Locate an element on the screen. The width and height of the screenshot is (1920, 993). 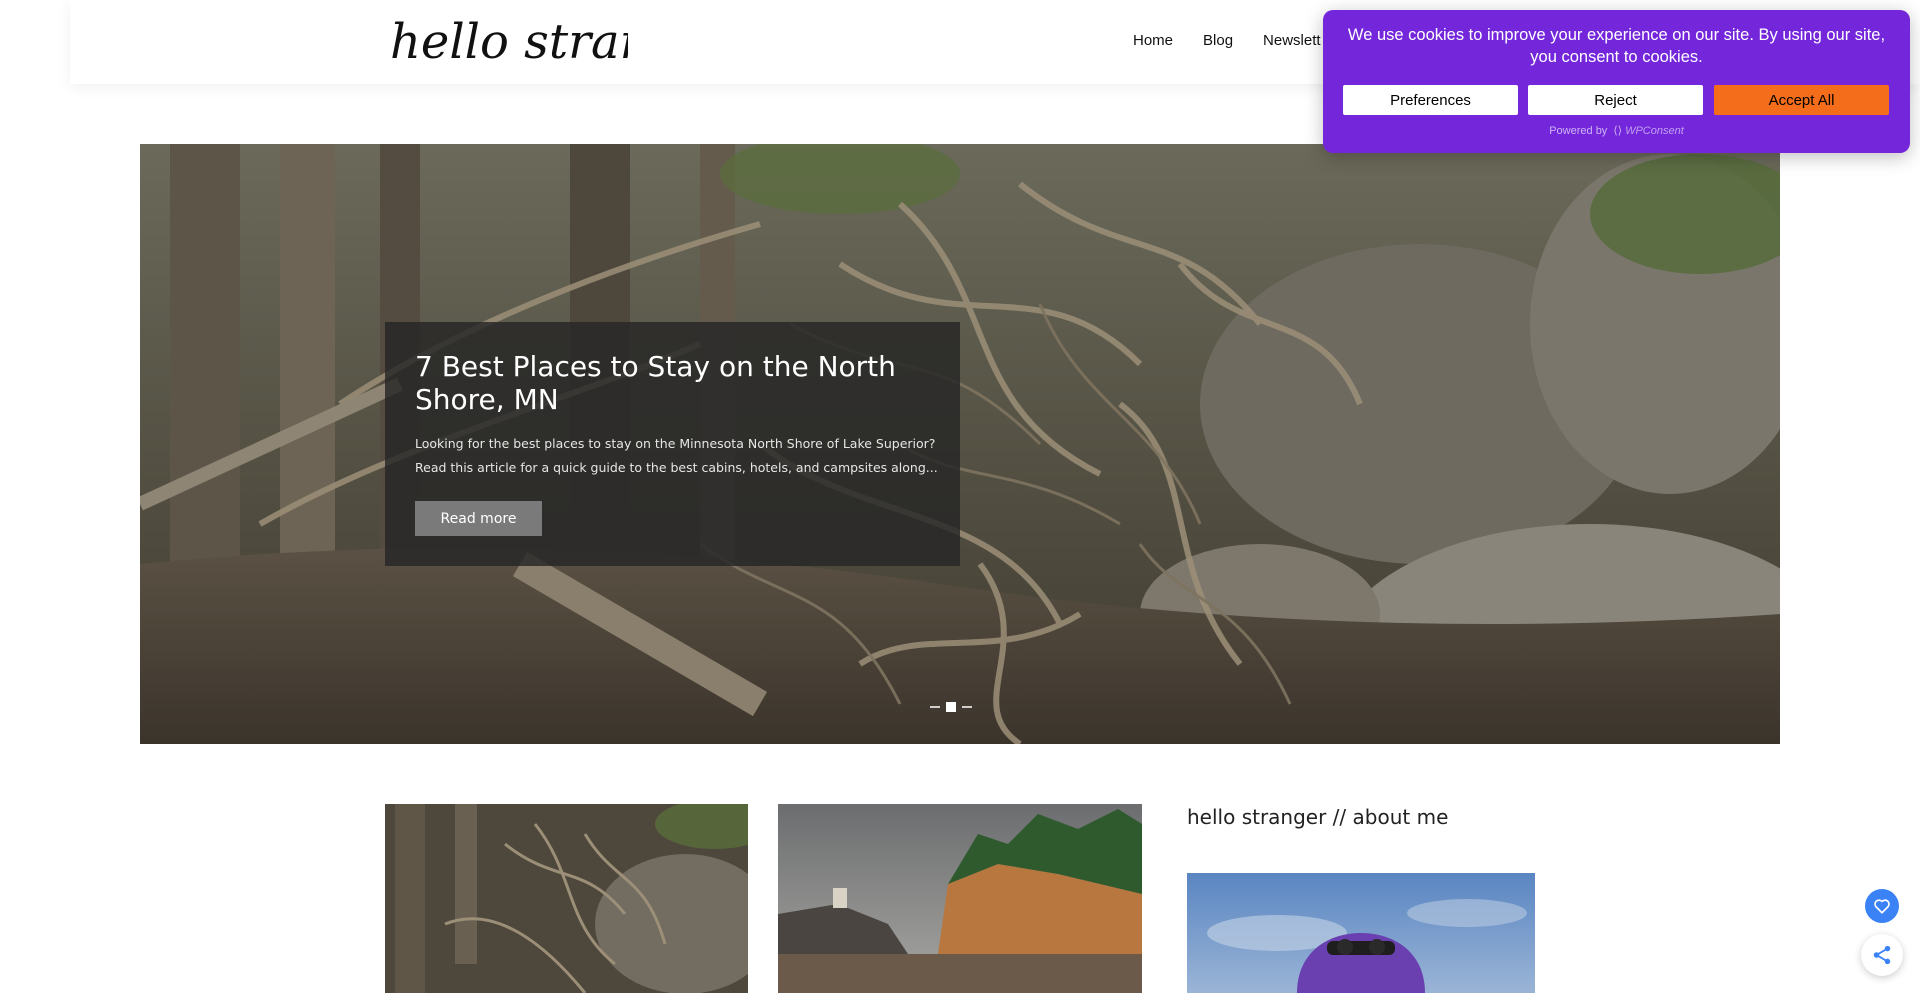
post-thumbnail-forest is located at coordinates (566, 898).